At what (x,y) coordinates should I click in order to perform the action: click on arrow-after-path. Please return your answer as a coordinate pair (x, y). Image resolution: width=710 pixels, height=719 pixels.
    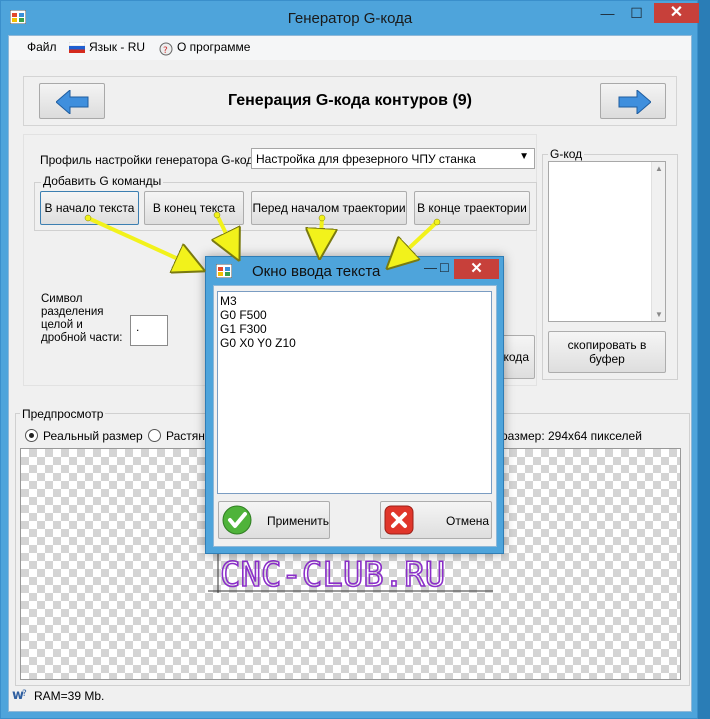
    Looking at the image, I should click on (415, 242).